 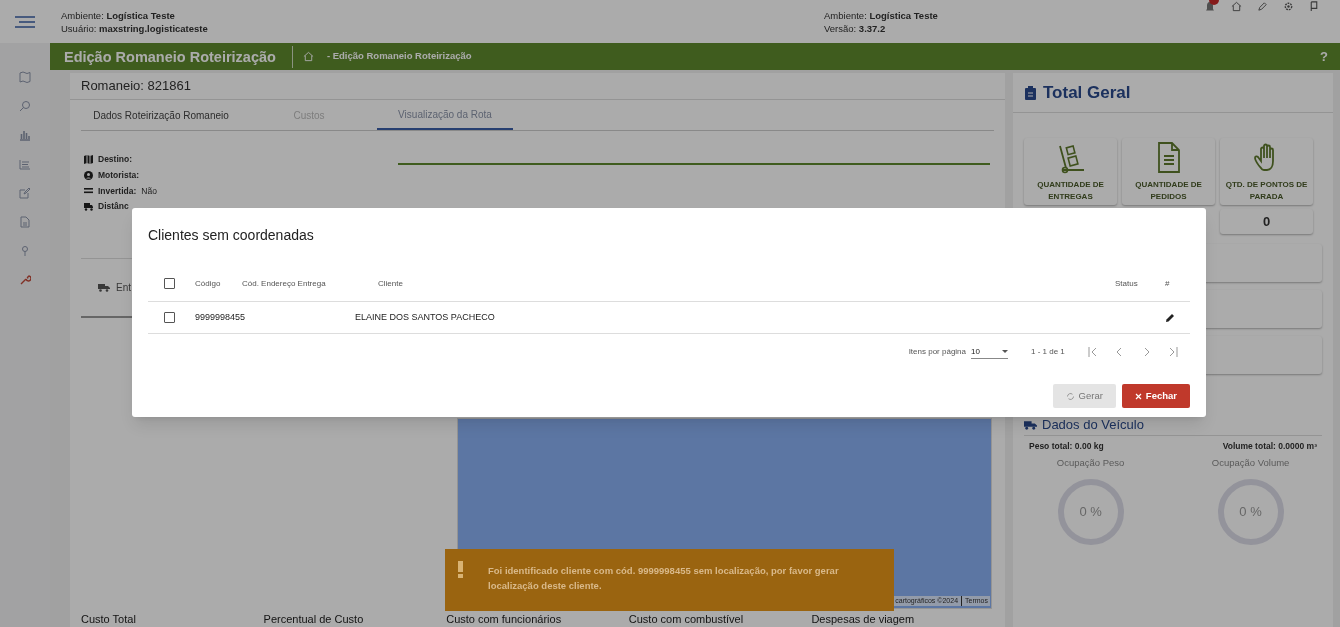 I want to click on page-range: 1 - 1 de 1, so click(x=1048, y=352).